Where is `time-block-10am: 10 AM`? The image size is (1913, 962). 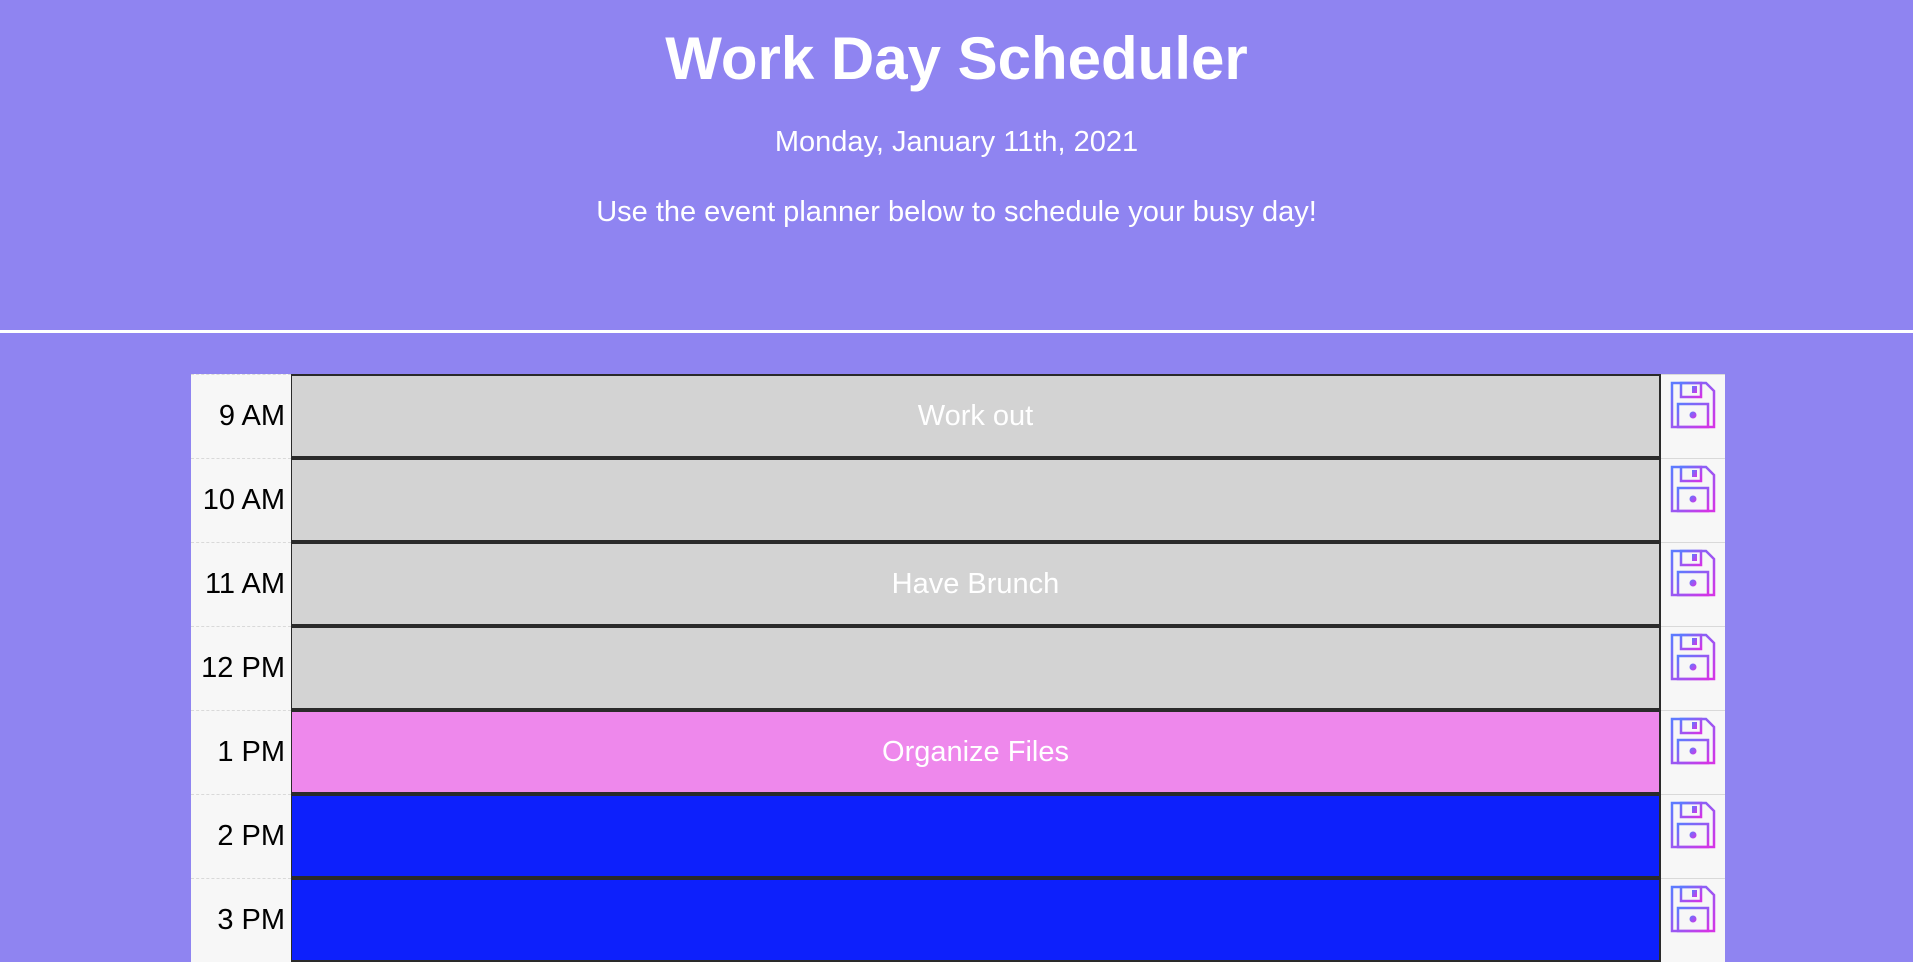 time-block-10am: 10 AM is located at coordinates (958, 500).